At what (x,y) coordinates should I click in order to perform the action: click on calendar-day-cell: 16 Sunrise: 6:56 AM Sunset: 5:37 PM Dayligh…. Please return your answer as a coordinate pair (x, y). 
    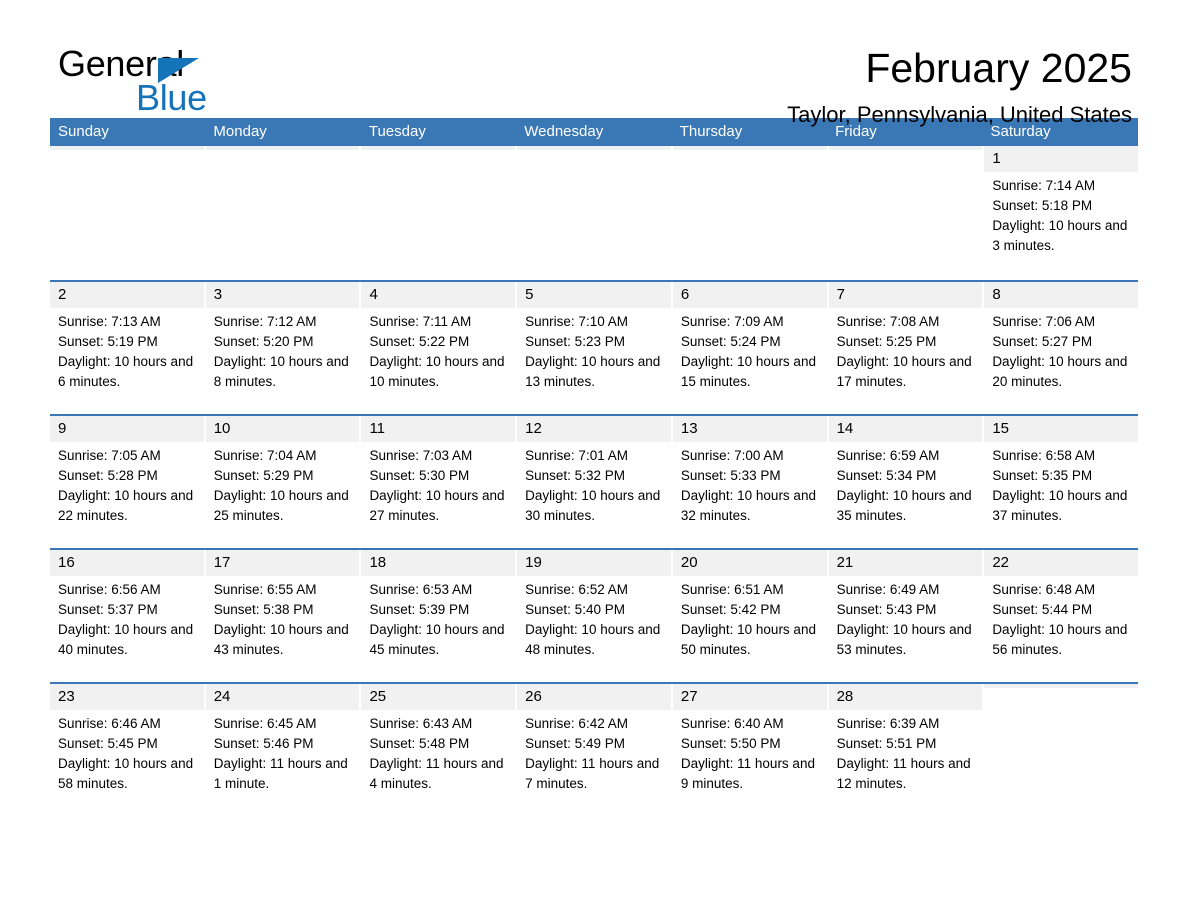
    Looking at the image, I should click on (127, 616).